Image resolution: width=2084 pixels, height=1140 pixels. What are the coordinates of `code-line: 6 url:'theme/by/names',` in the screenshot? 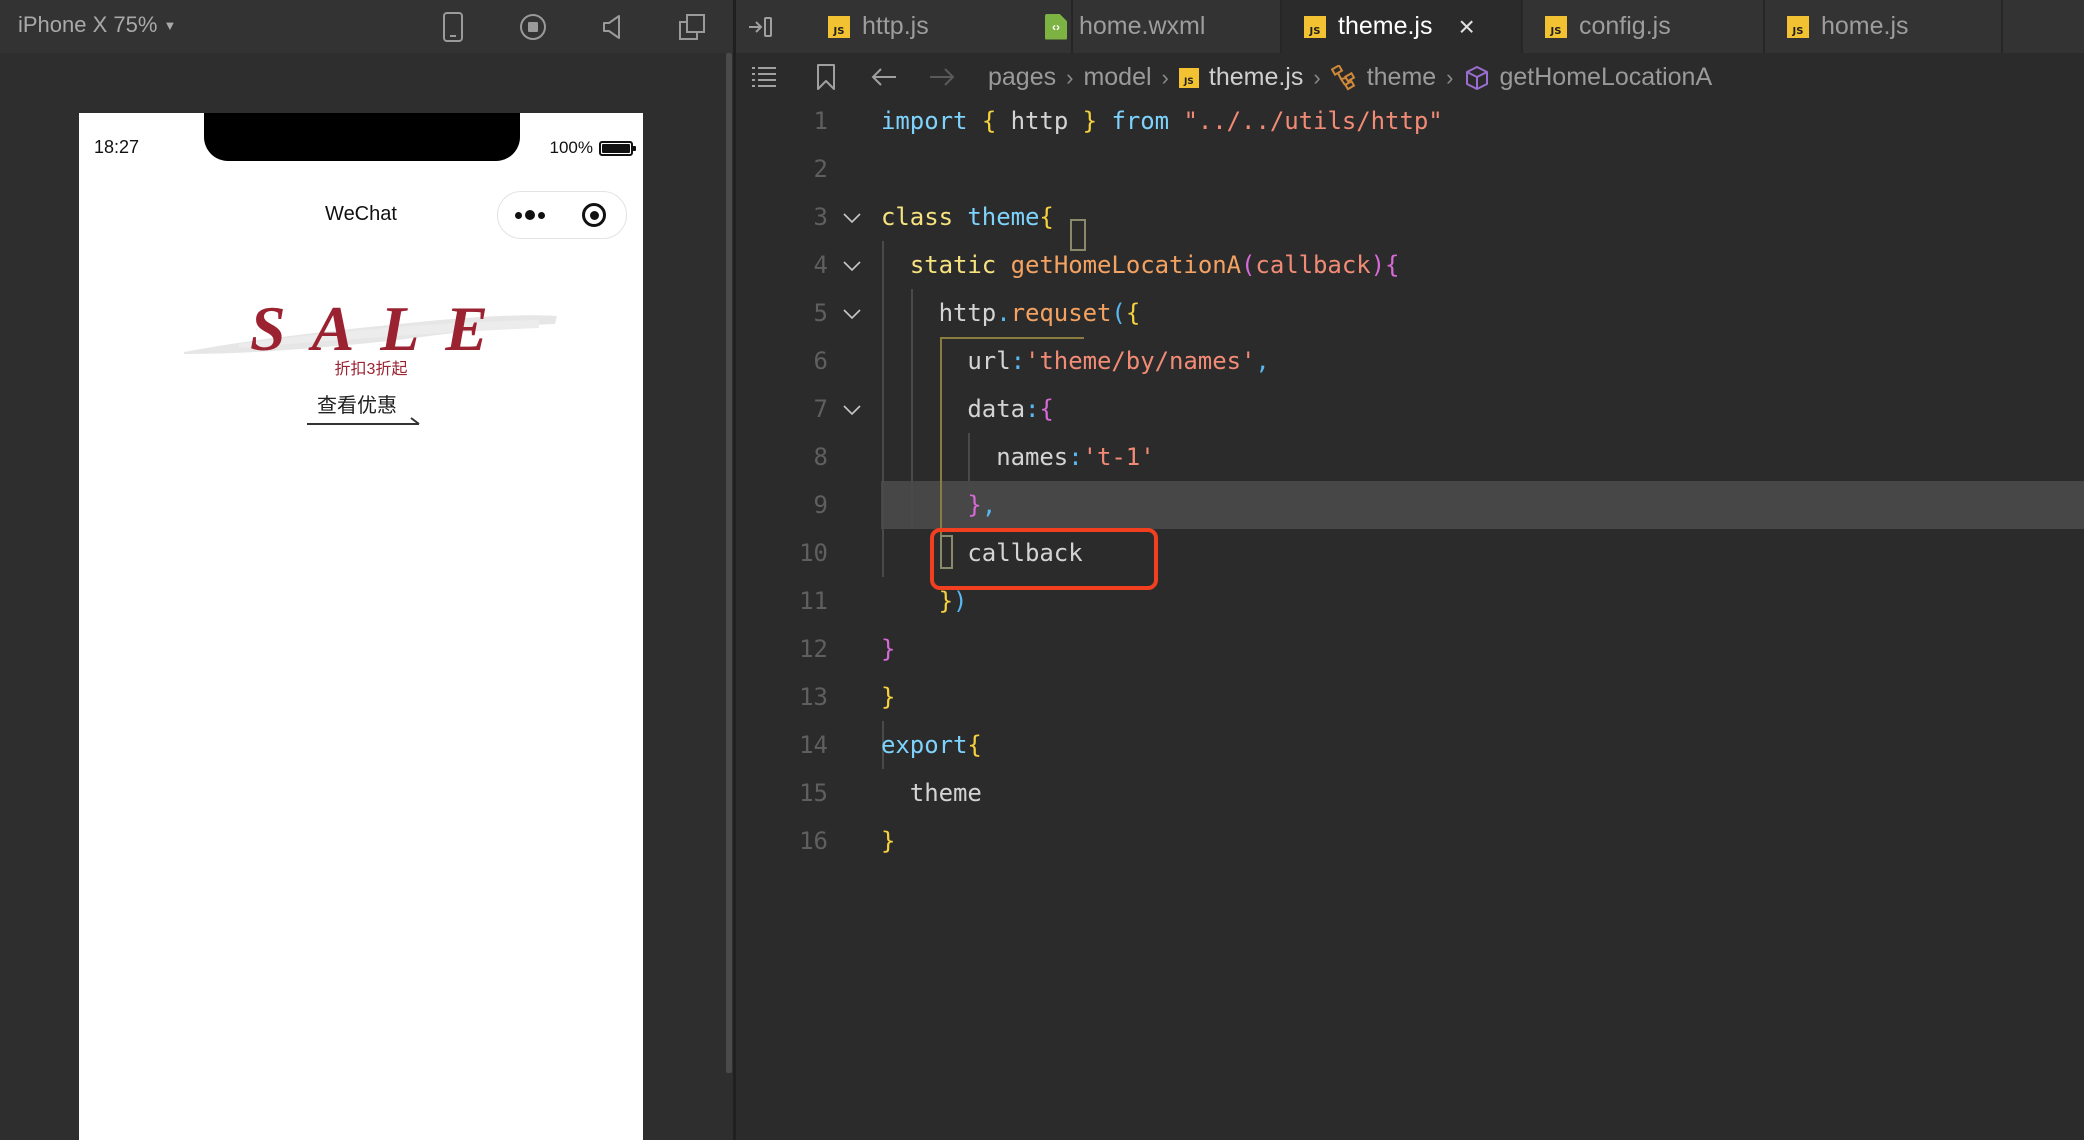 It's located at (1410, 361).